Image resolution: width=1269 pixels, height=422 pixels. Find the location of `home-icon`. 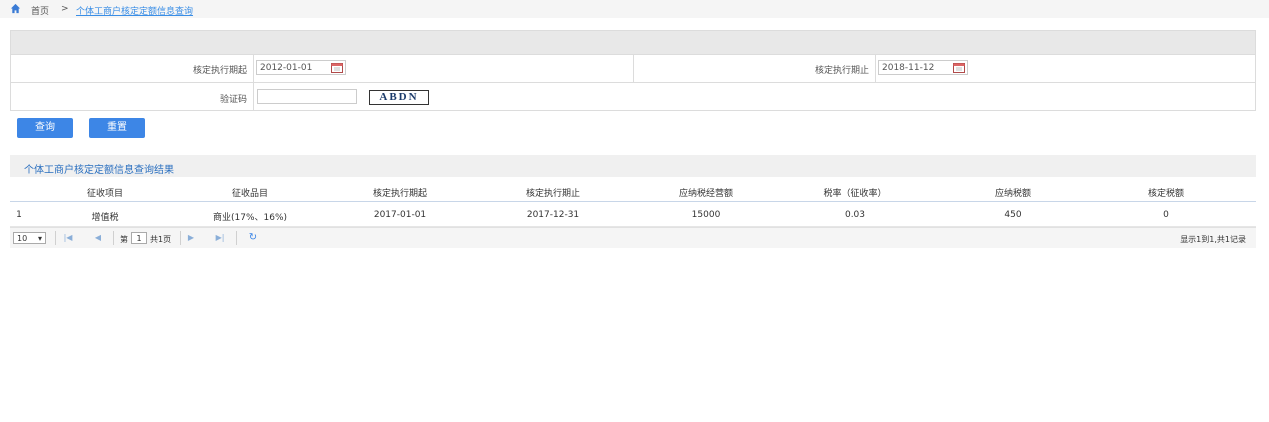

home-icon is located at coordinates (15, 8).